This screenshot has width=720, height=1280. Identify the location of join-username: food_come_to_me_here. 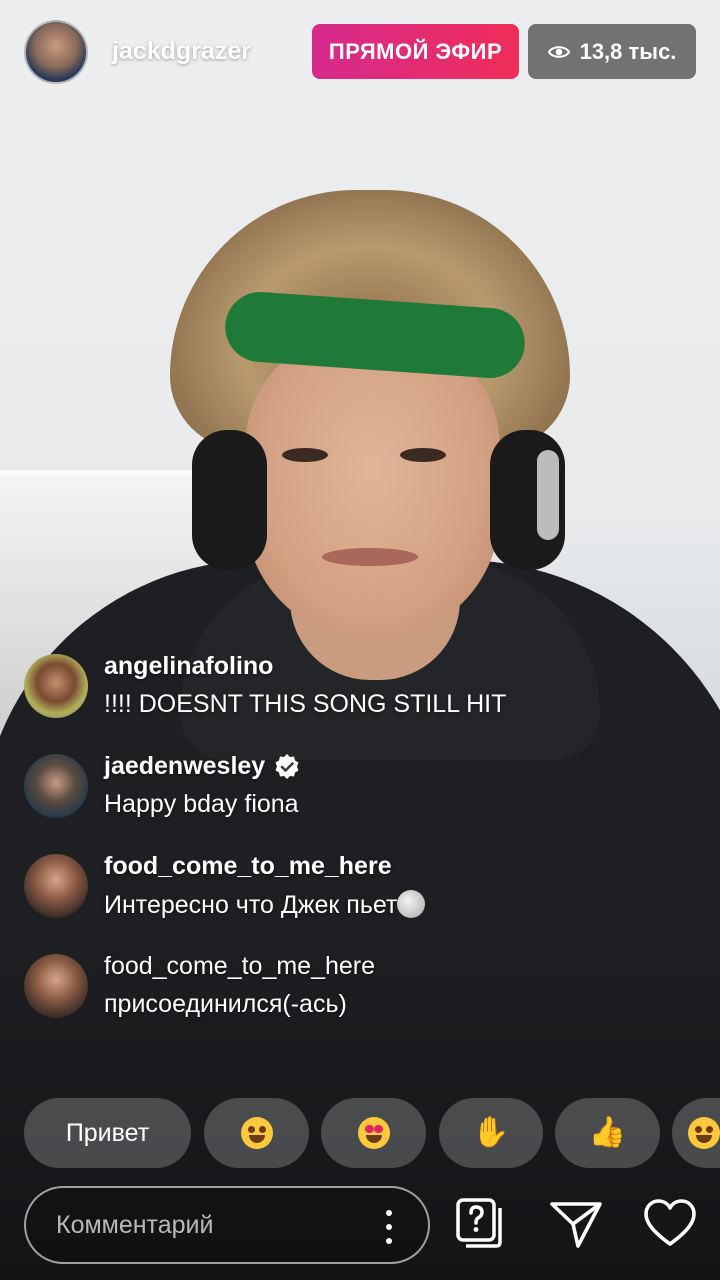
(239, 966).